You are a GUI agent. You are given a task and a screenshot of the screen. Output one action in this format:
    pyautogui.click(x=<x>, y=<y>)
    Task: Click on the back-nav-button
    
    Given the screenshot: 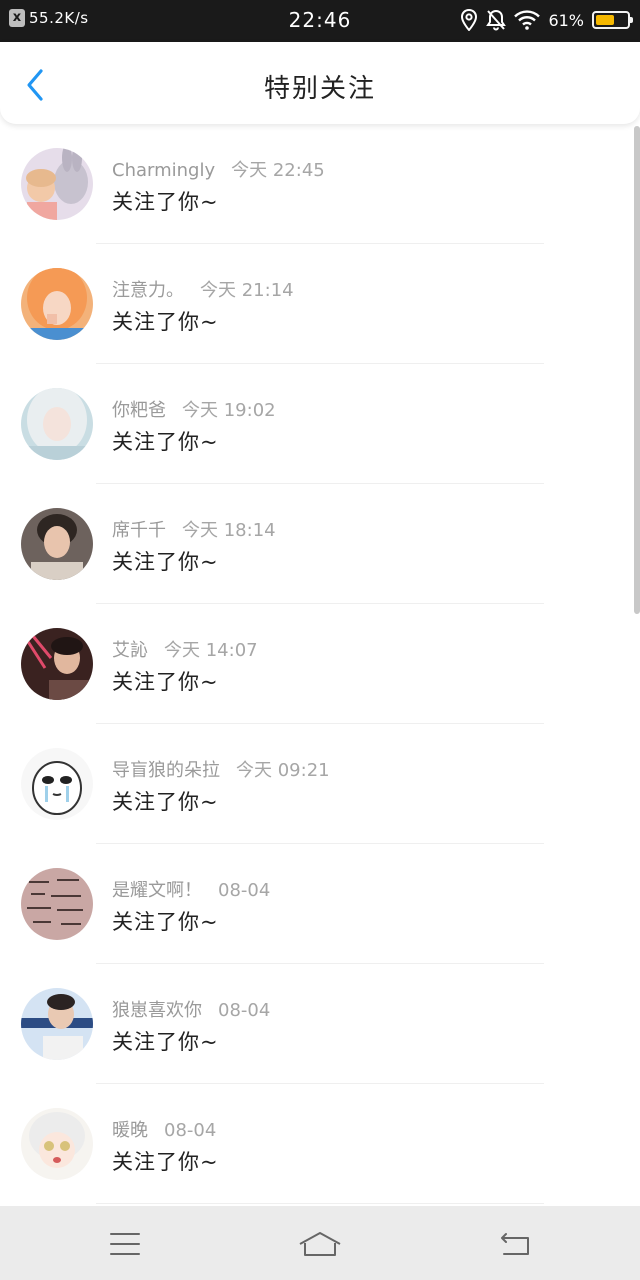 What is the action you would take?
    pyautogui.click(x=515, y=1244)
    